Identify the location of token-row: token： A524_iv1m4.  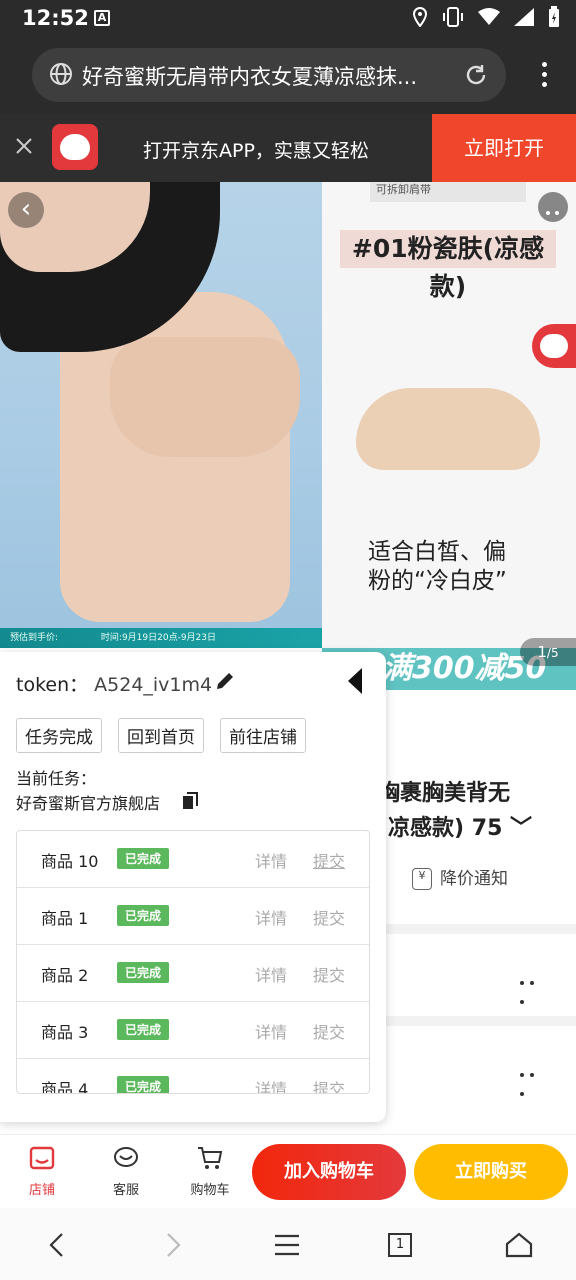
(114, 683).